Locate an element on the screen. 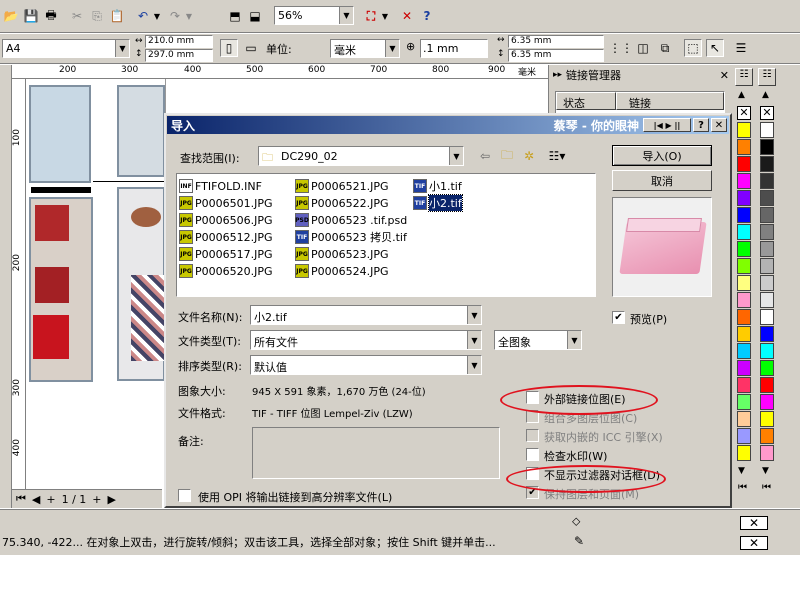  no-color-swatch: ✕ is located at coordinates (744, 113).